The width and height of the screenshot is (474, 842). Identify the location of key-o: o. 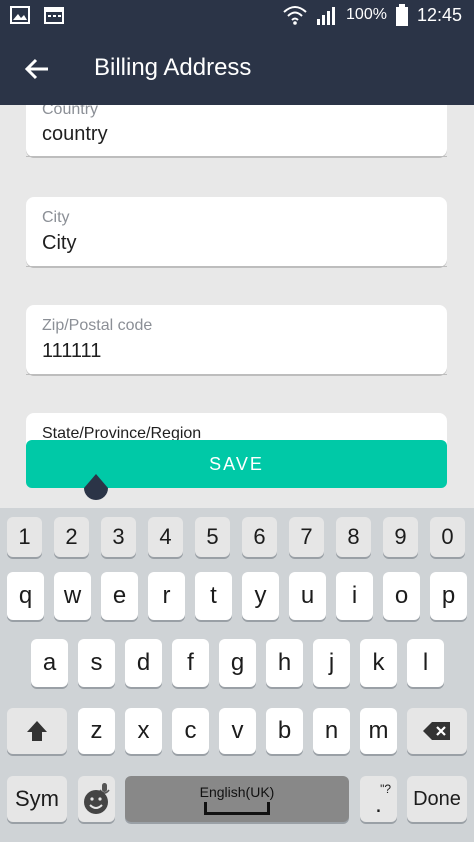
(401, 596).